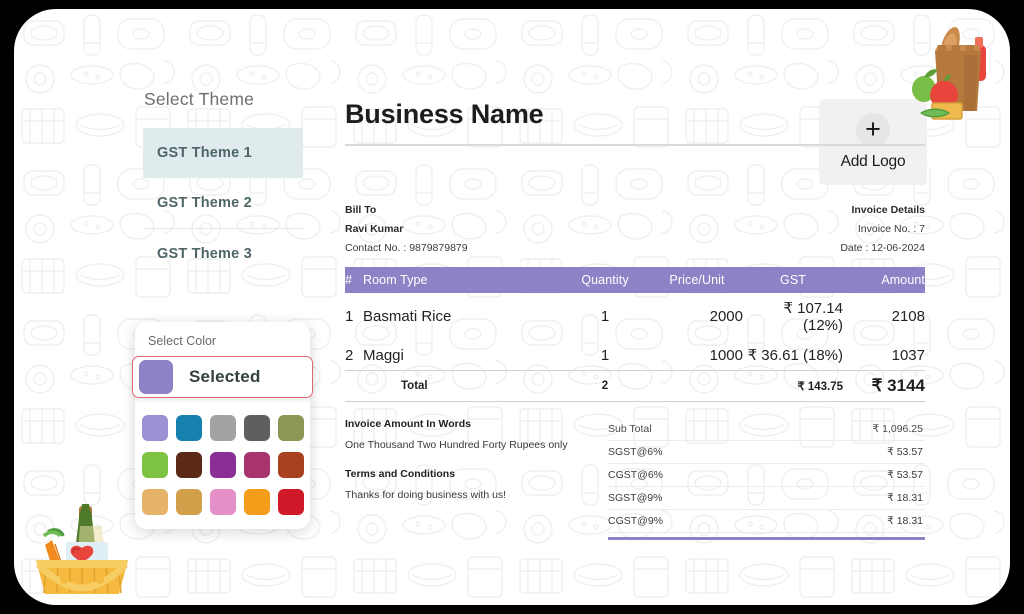 The height and width of the screenshot is (614, 1024). Describe the element at coordinates (884, 386) in the screenshot. I see `cell-total-amount: ₹ 3144` at that location.